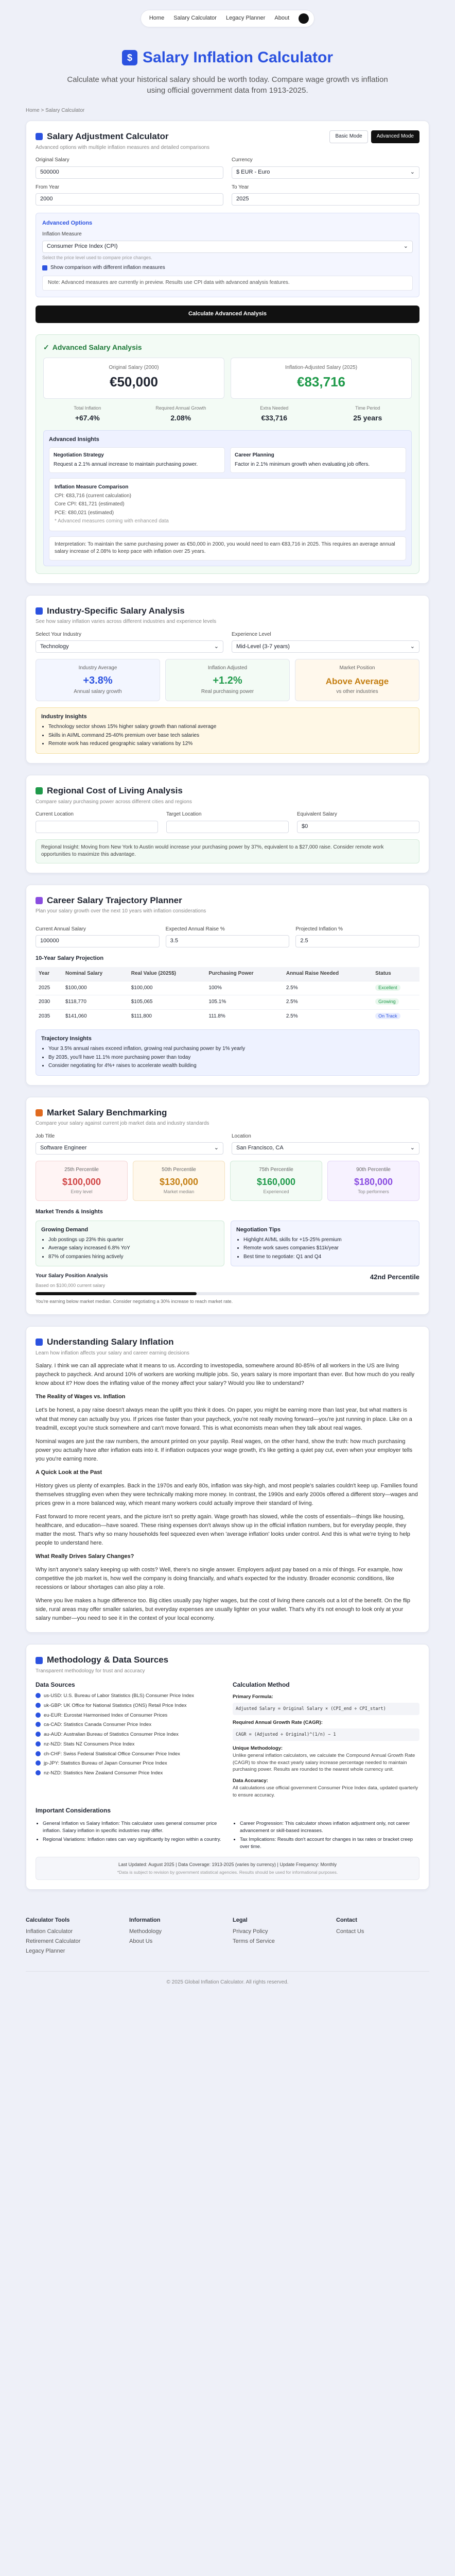  I want to click on calculate-button: Calculate Advanced Analysis, so click(227, 314).